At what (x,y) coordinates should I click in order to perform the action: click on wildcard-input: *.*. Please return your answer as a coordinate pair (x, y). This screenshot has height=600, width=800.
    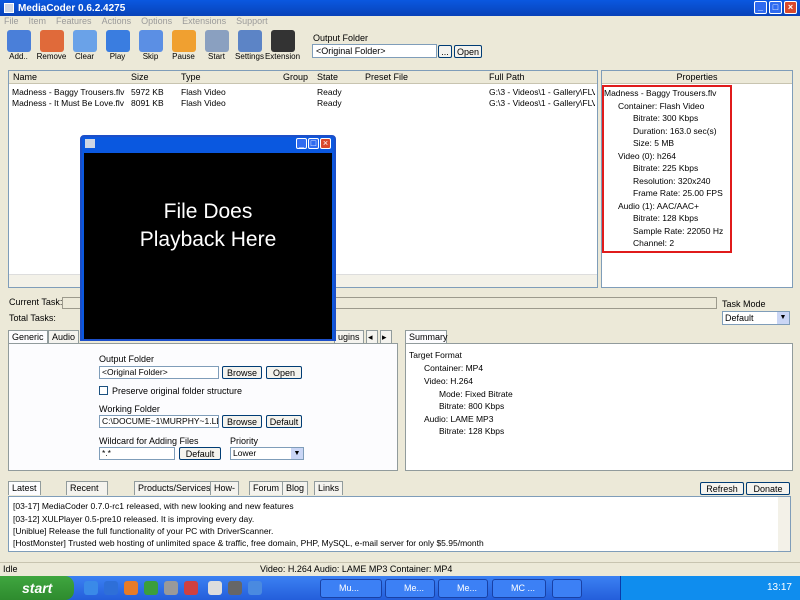
    Looking at the image, I should click on (137, 453).